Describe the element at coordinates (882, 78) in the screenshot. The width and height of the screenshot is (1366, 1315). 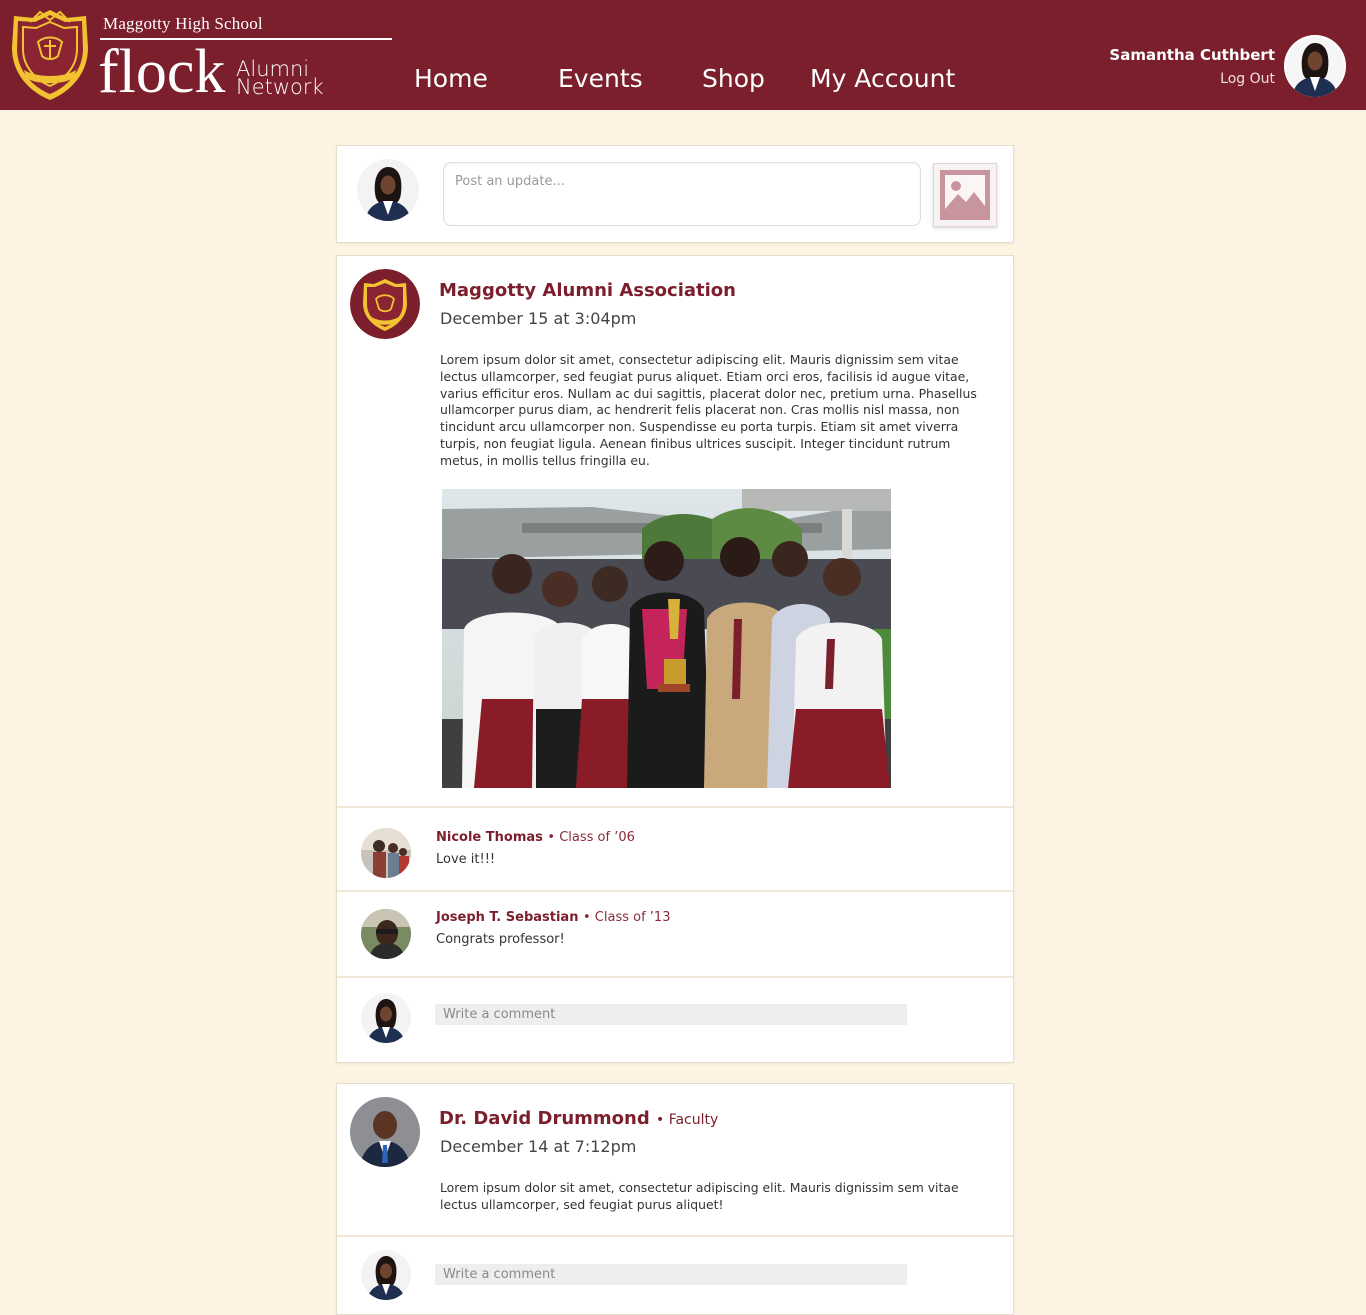
I see `nav-my-account: My Account` at that location.